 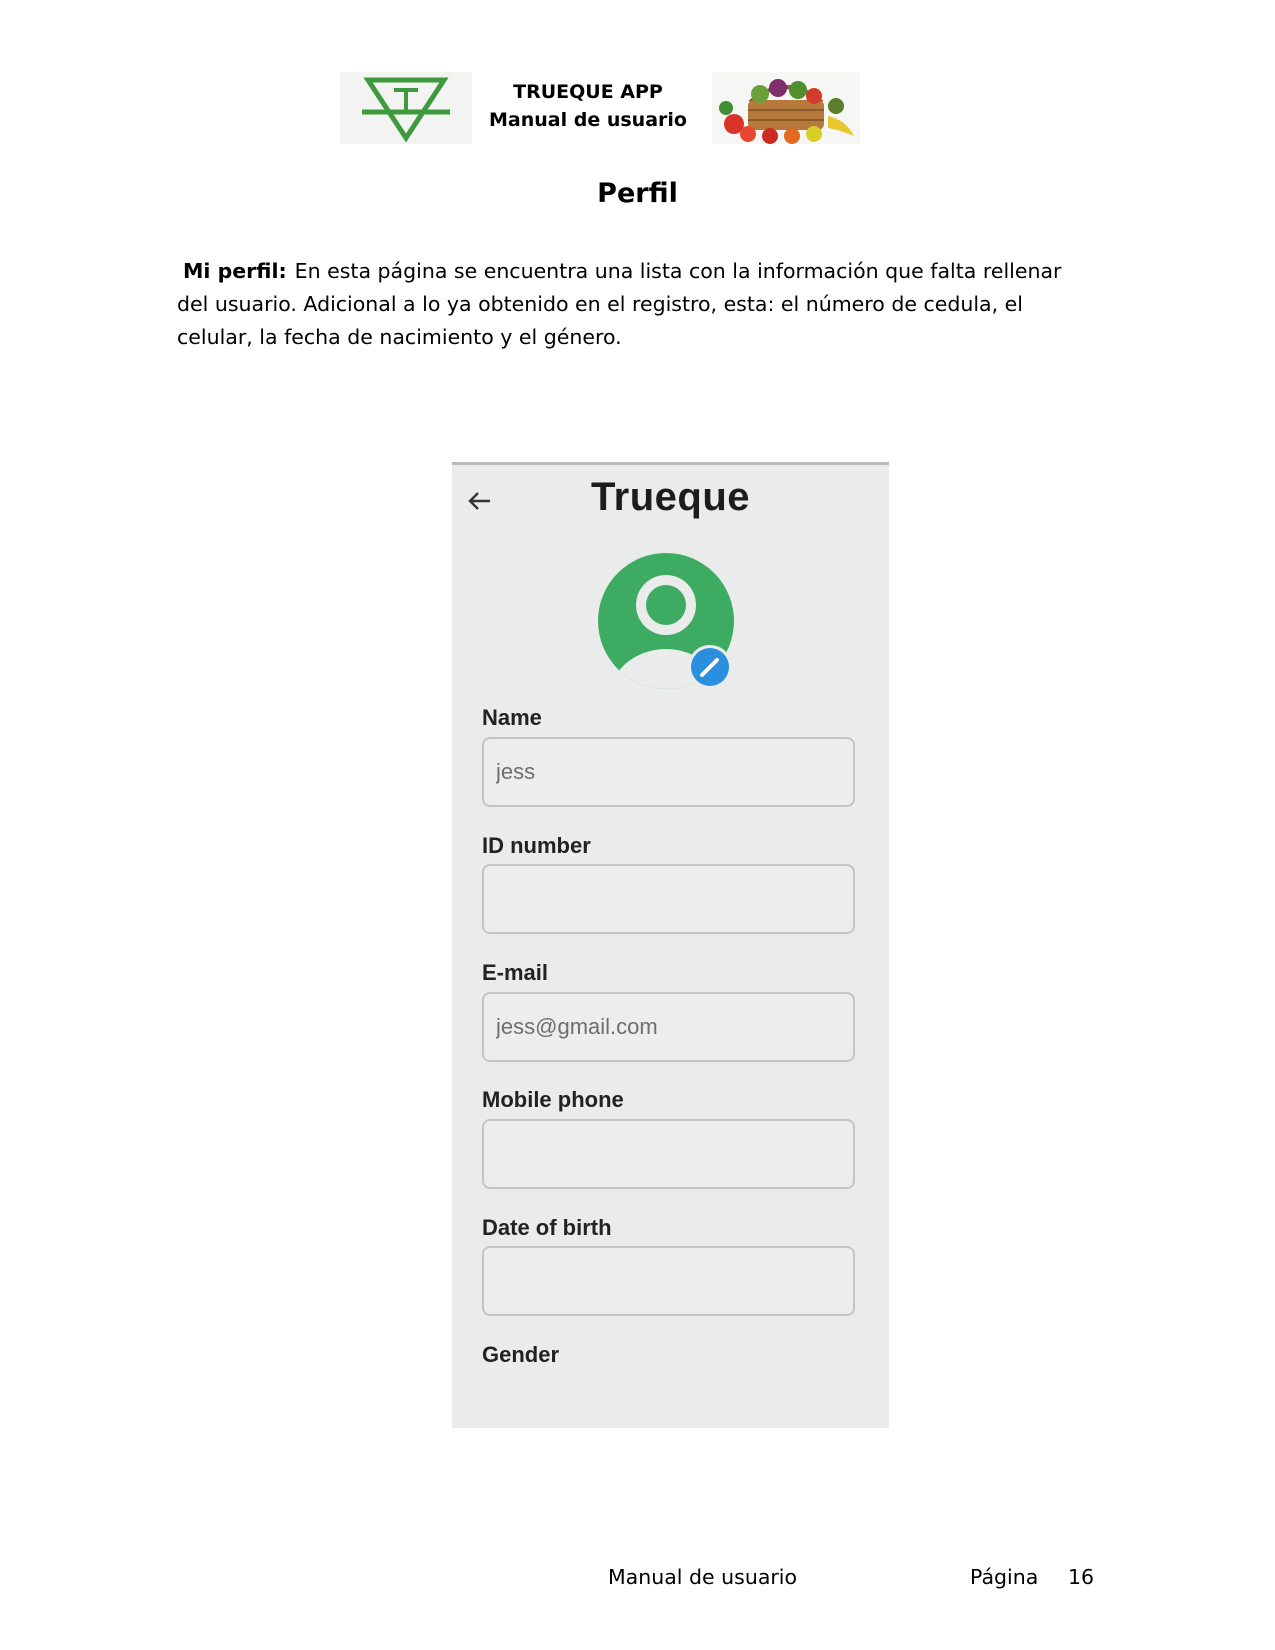 I want to click on triangle-logo-icon, so click(x=406, y=110).